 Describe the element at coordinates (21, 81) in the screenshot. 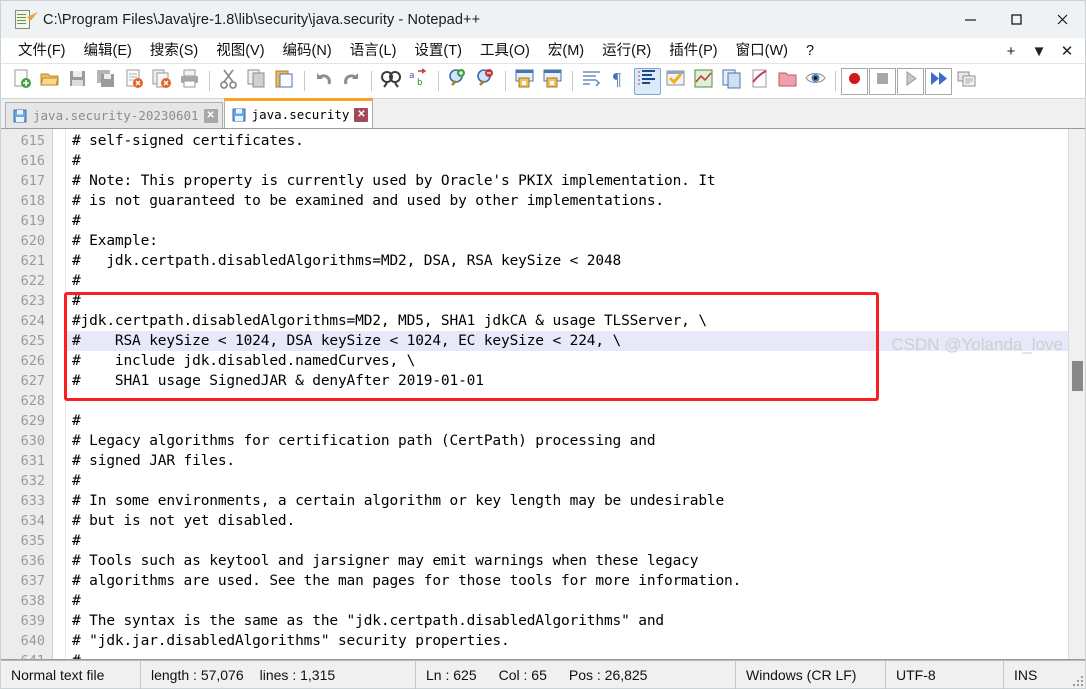

I see `toolbar-new-file-icon` at that location.